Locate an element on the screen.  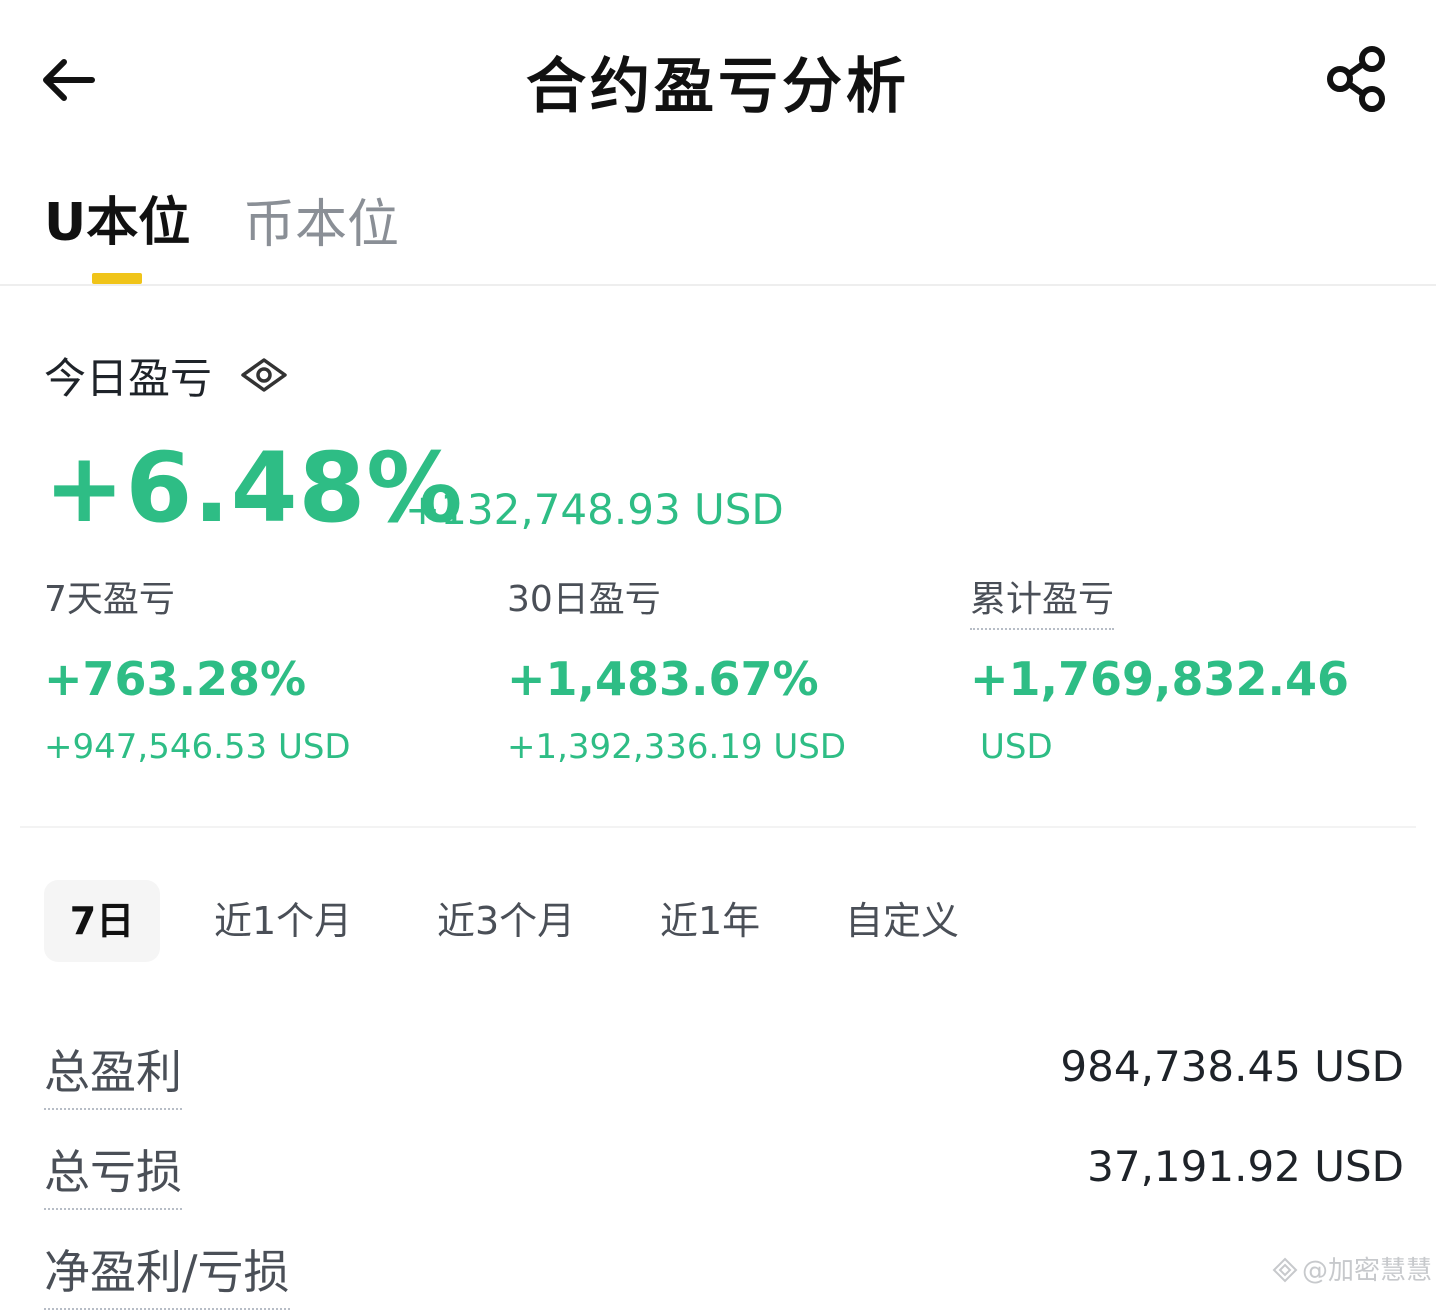
watermark-text: @加密慧慧 is located at coordinates (1367, 1271).